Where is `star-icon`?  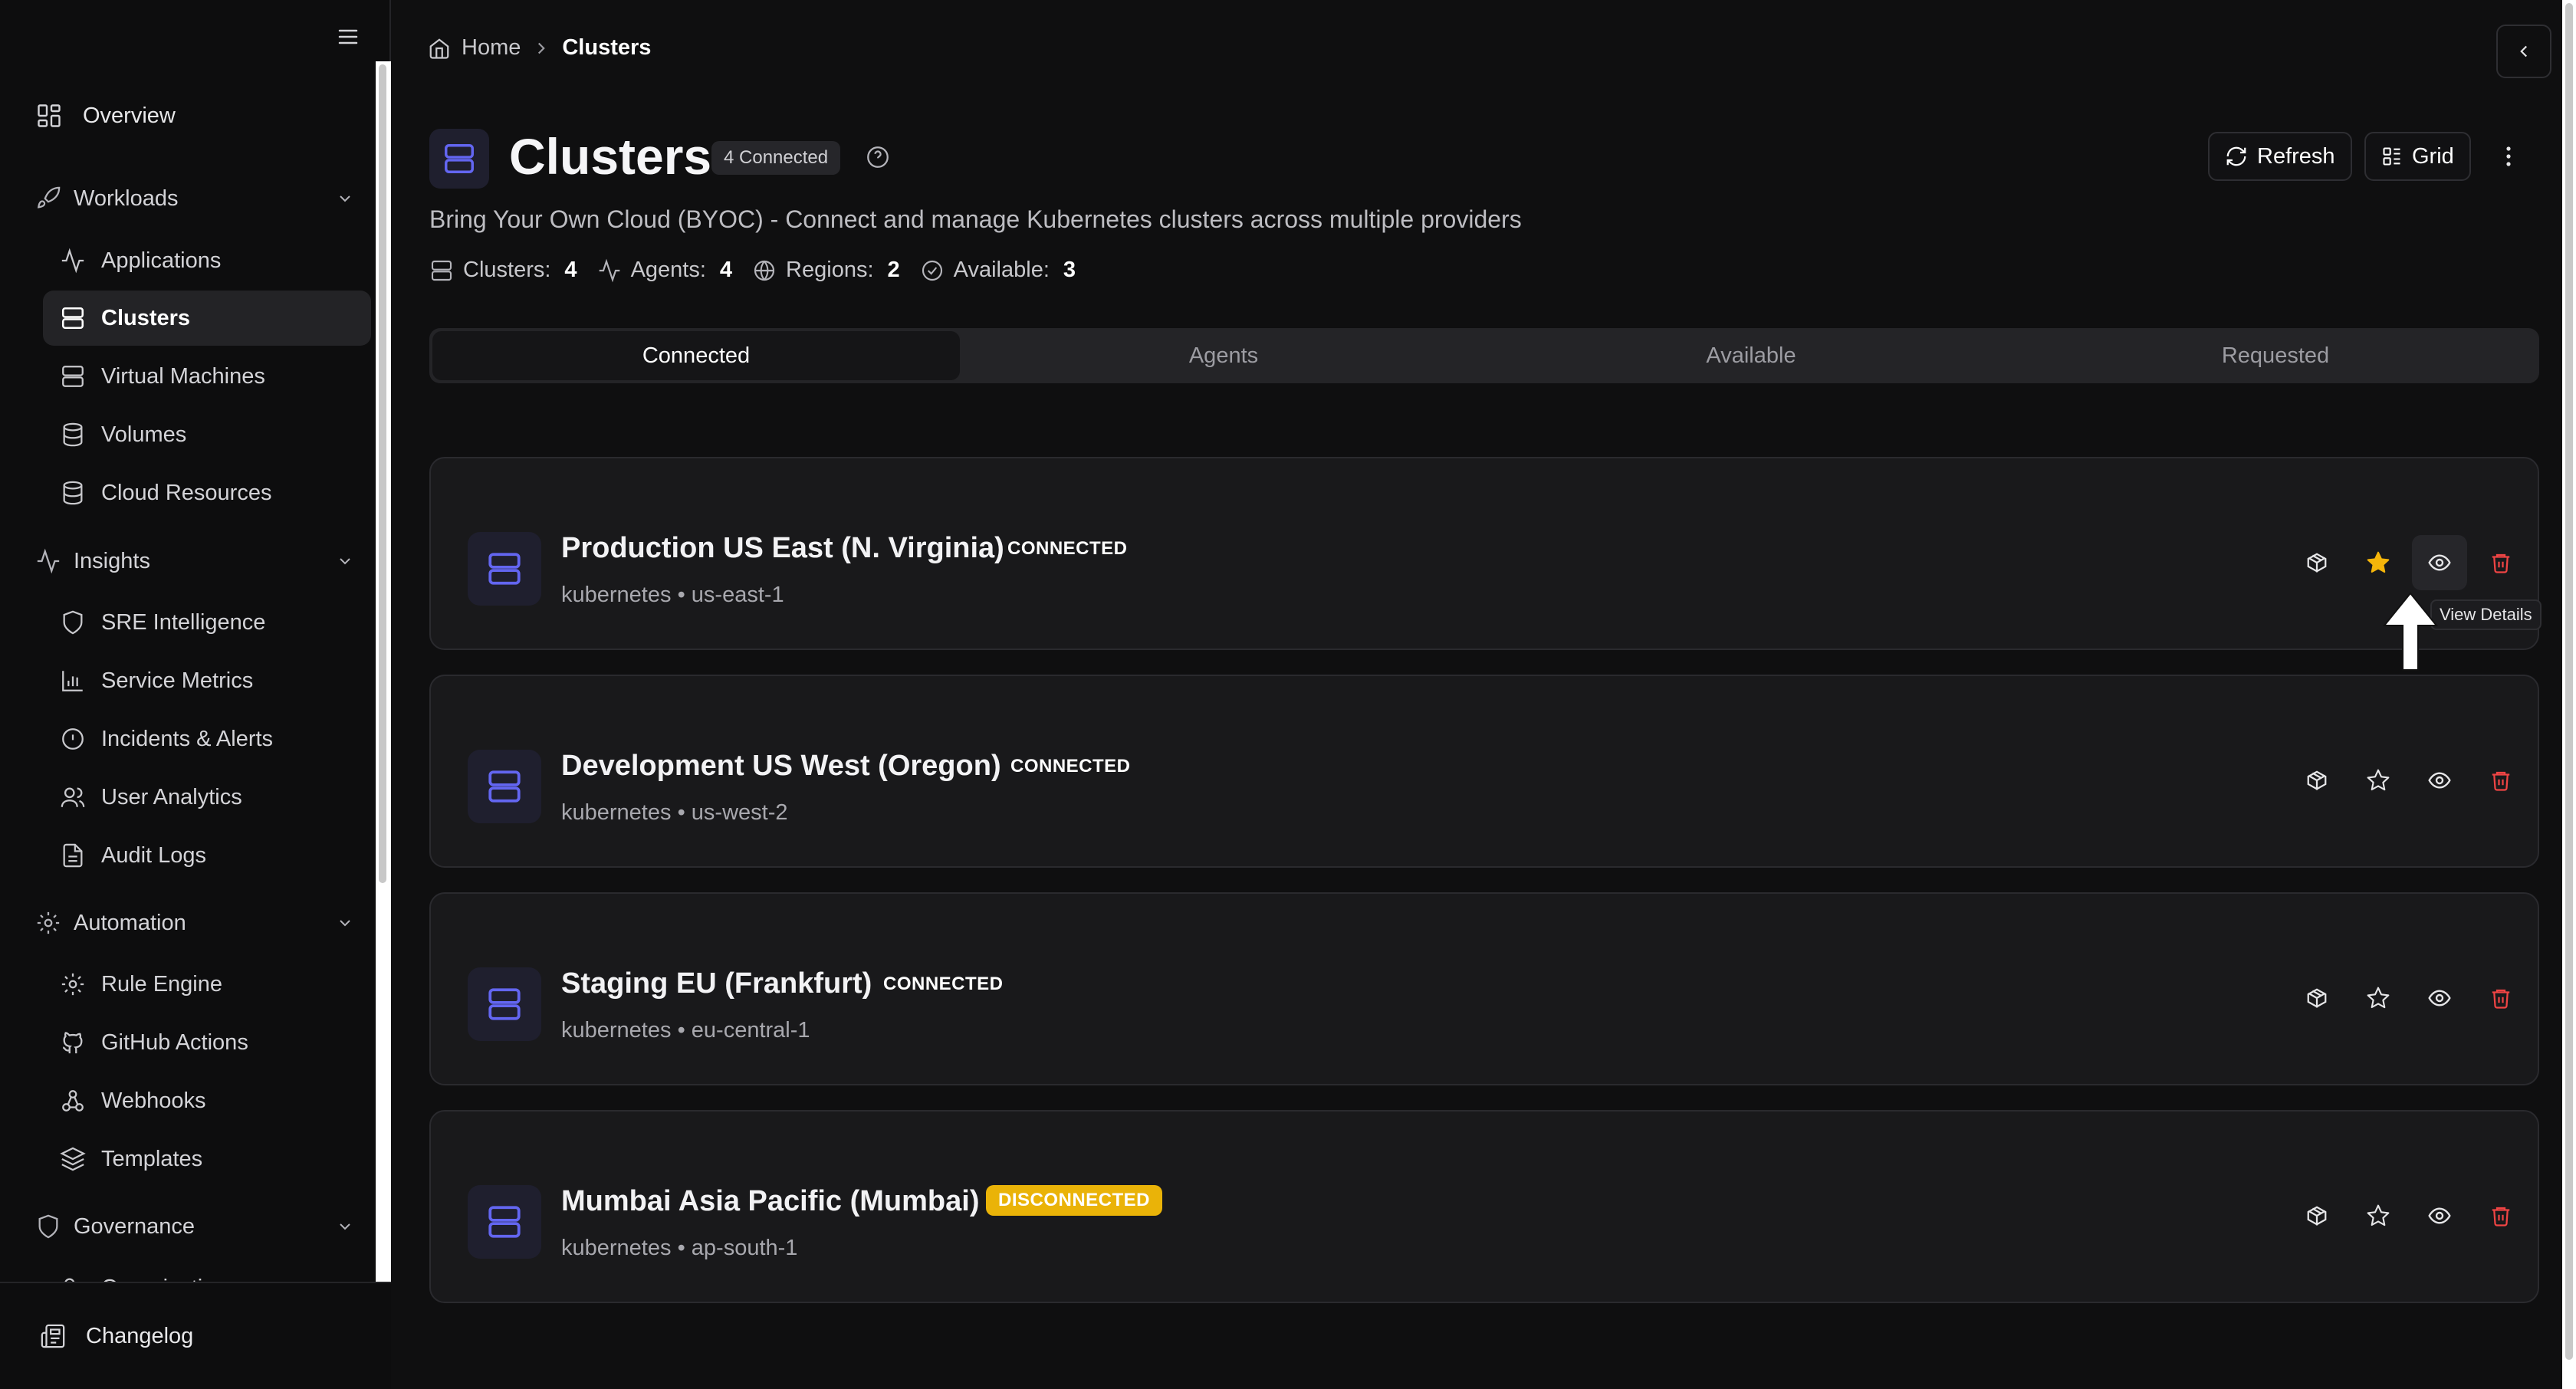
star-icon is located at coordinates (2378, 998).